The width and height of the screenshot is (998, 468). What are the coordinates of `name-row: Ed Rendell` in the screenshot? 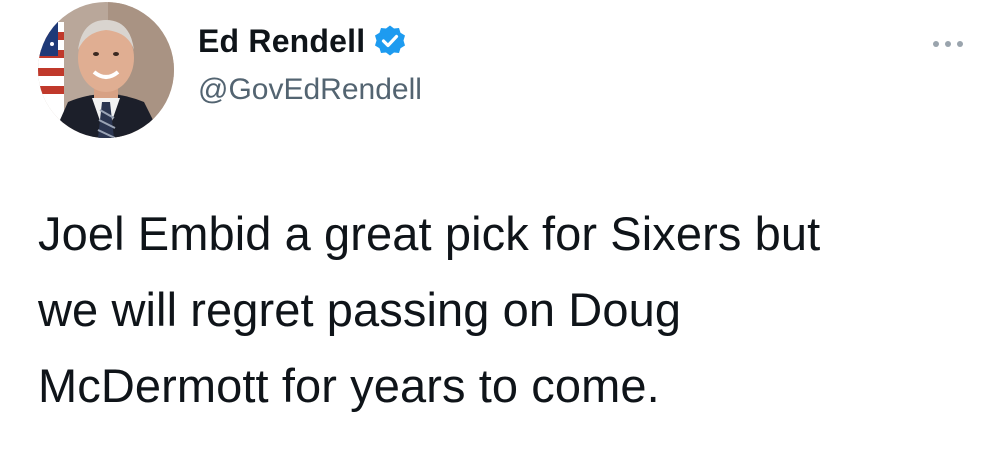 It's located at (310, 41).